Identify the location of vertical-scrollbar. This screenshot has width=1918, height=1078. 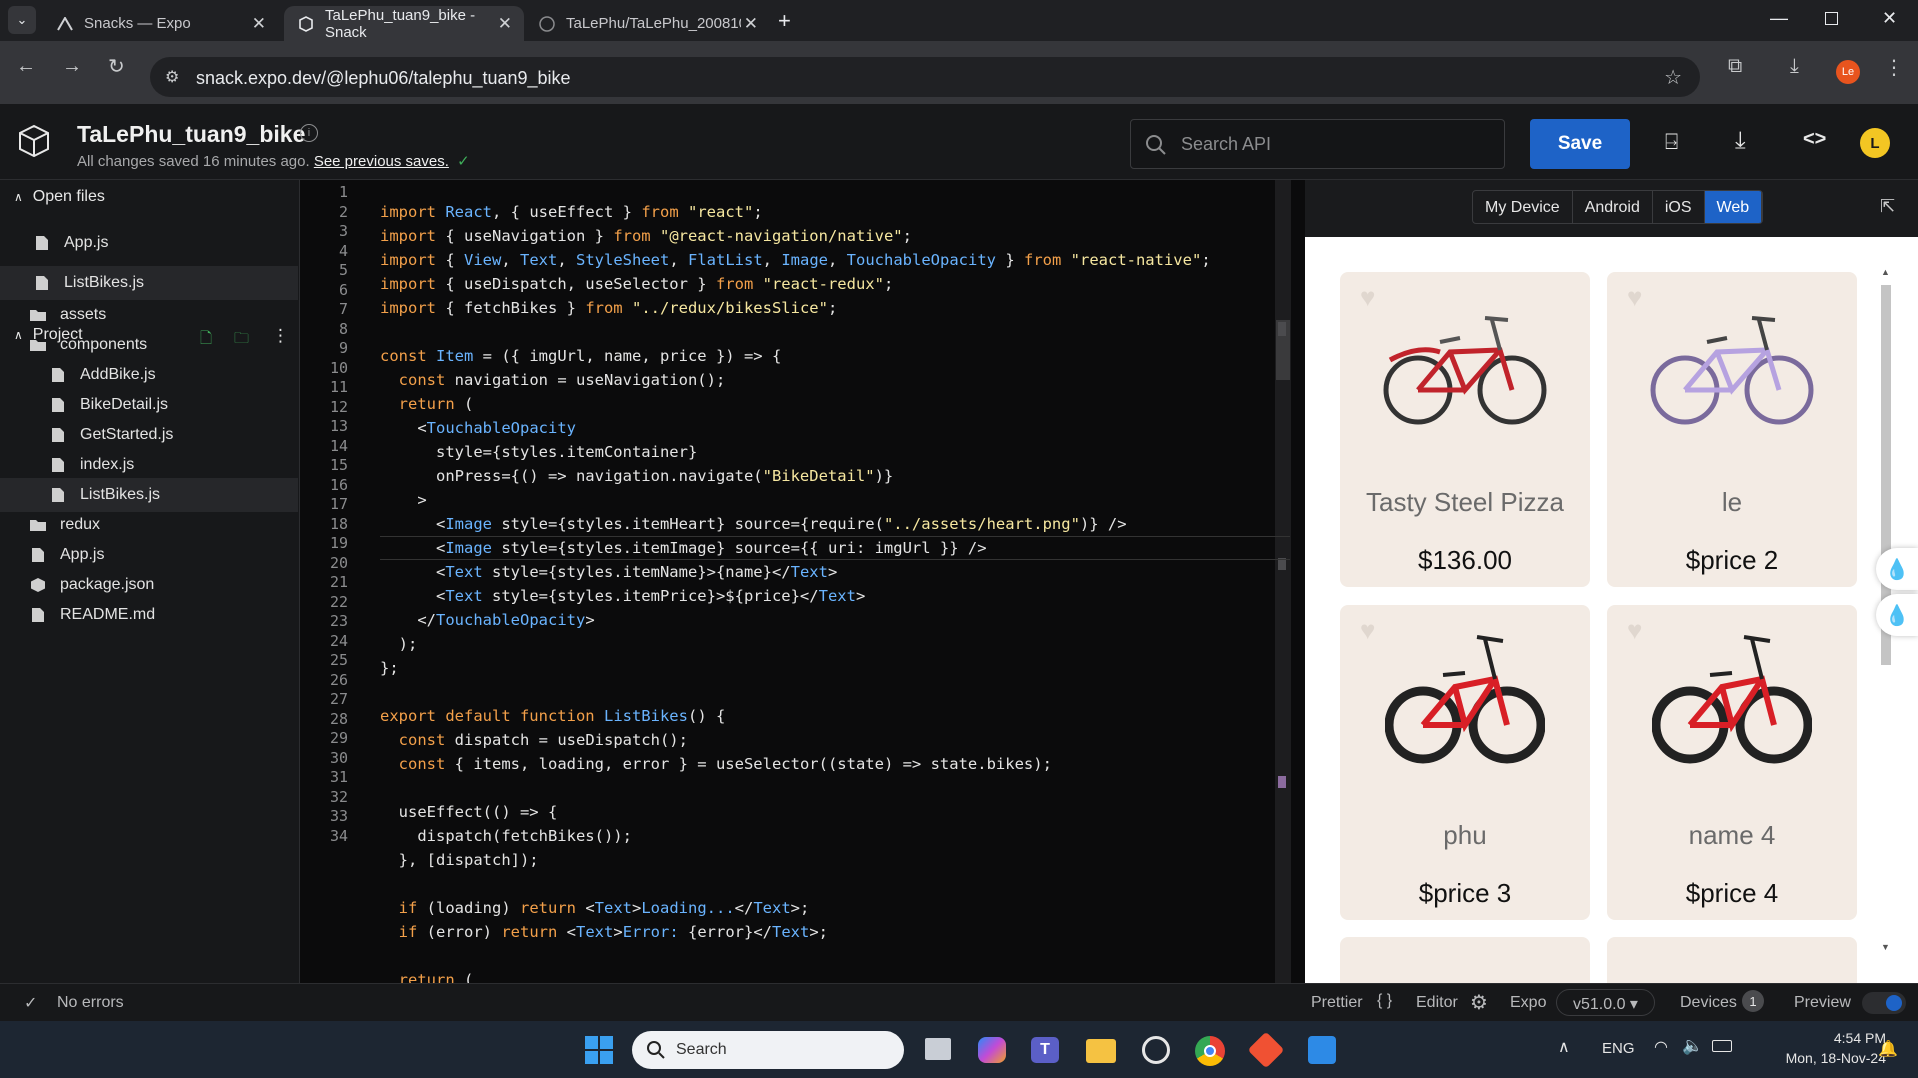
(1283, 581).